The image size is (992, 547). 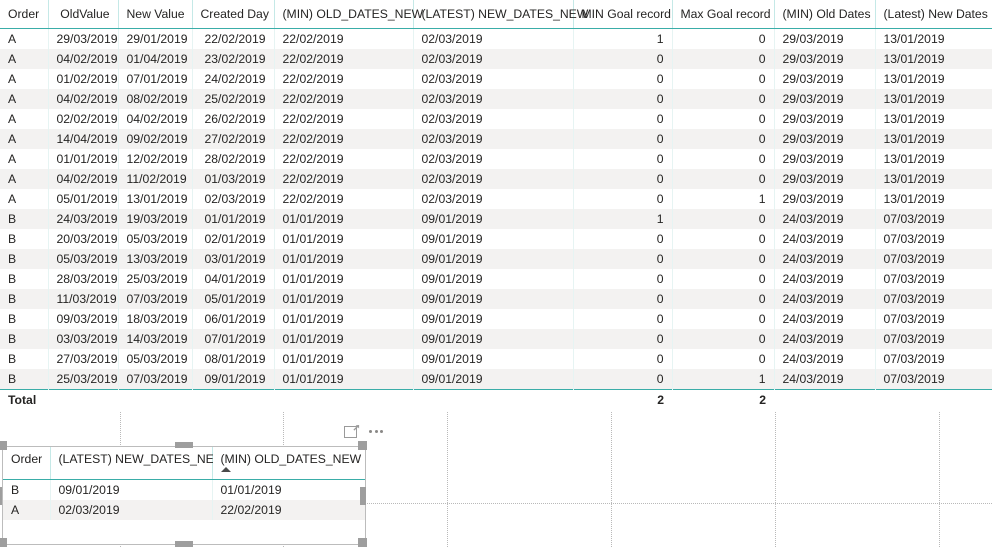 What do you see at coordinates (137, 463) in the screenshot?
I see `column-header: (LATEST) NEW_DATES_NEW` at bounding box center [137, 463].